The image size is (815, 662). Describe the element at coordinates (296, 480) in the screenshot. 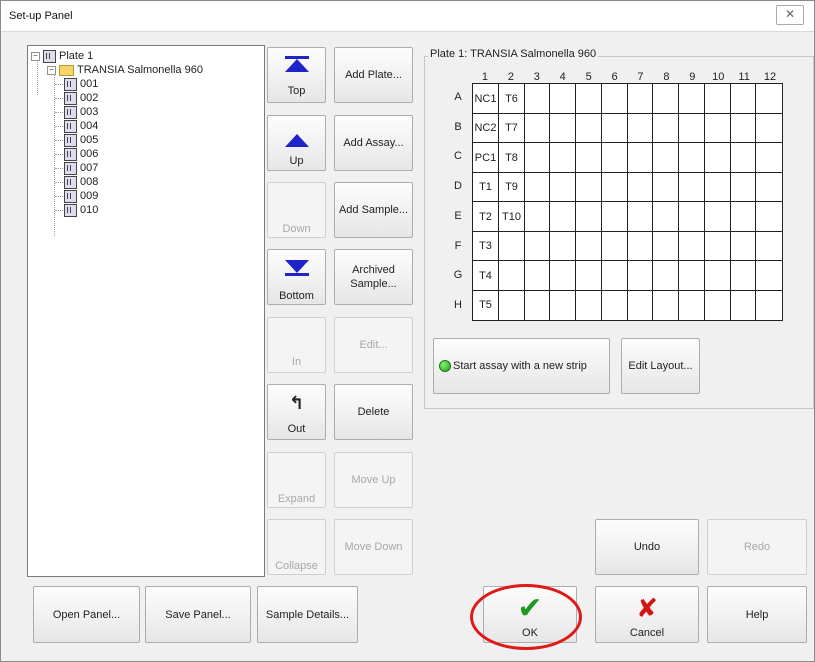

I see `expand-button: Expand` at that location.